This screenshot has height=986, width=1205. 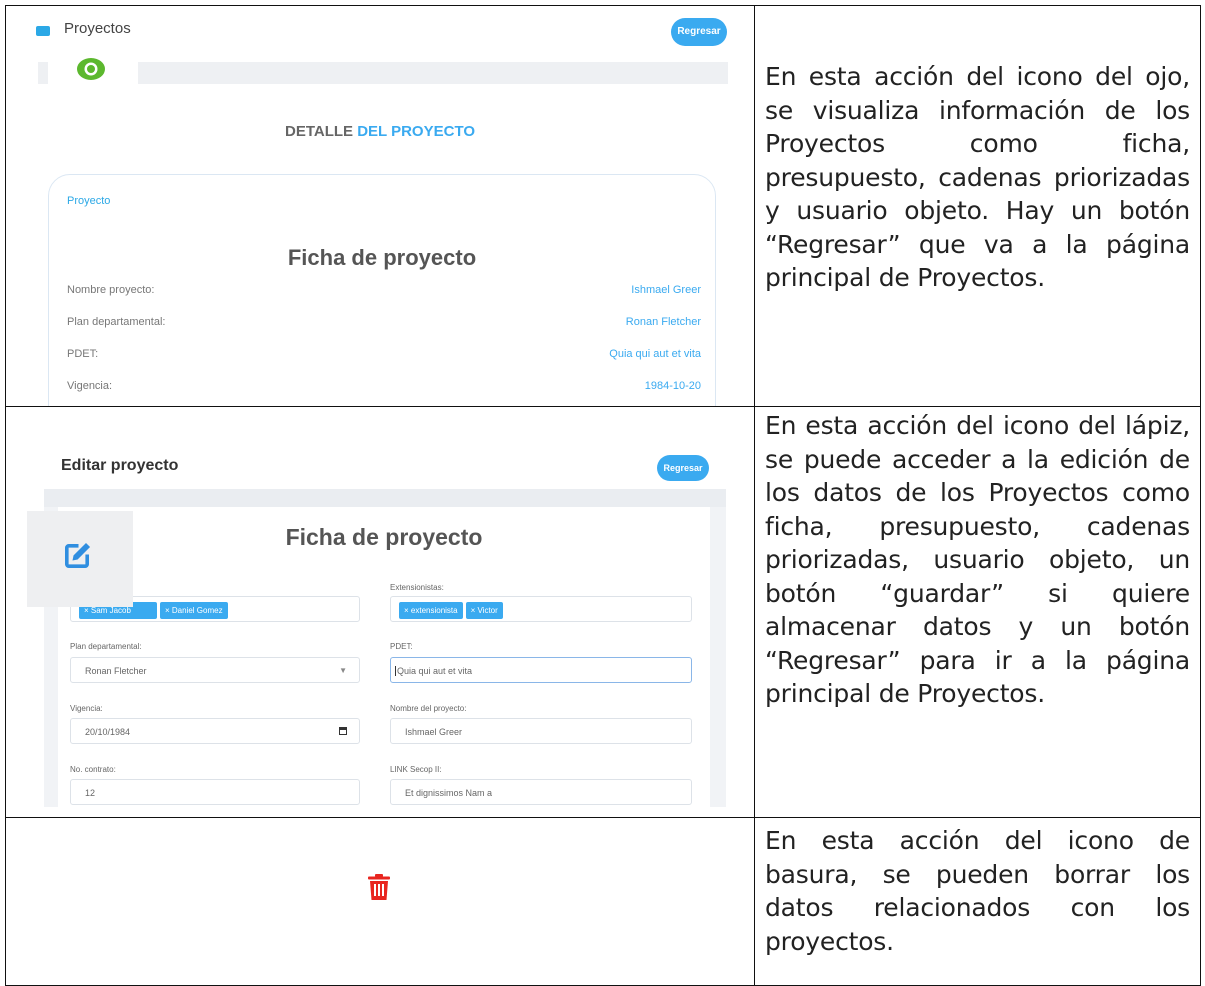 What do you see at coordinates (384, 386) in the screenshot?
I see `detail-row-vigencia: Vigencia: 1984-10-20` at bounding box center [384, 386].